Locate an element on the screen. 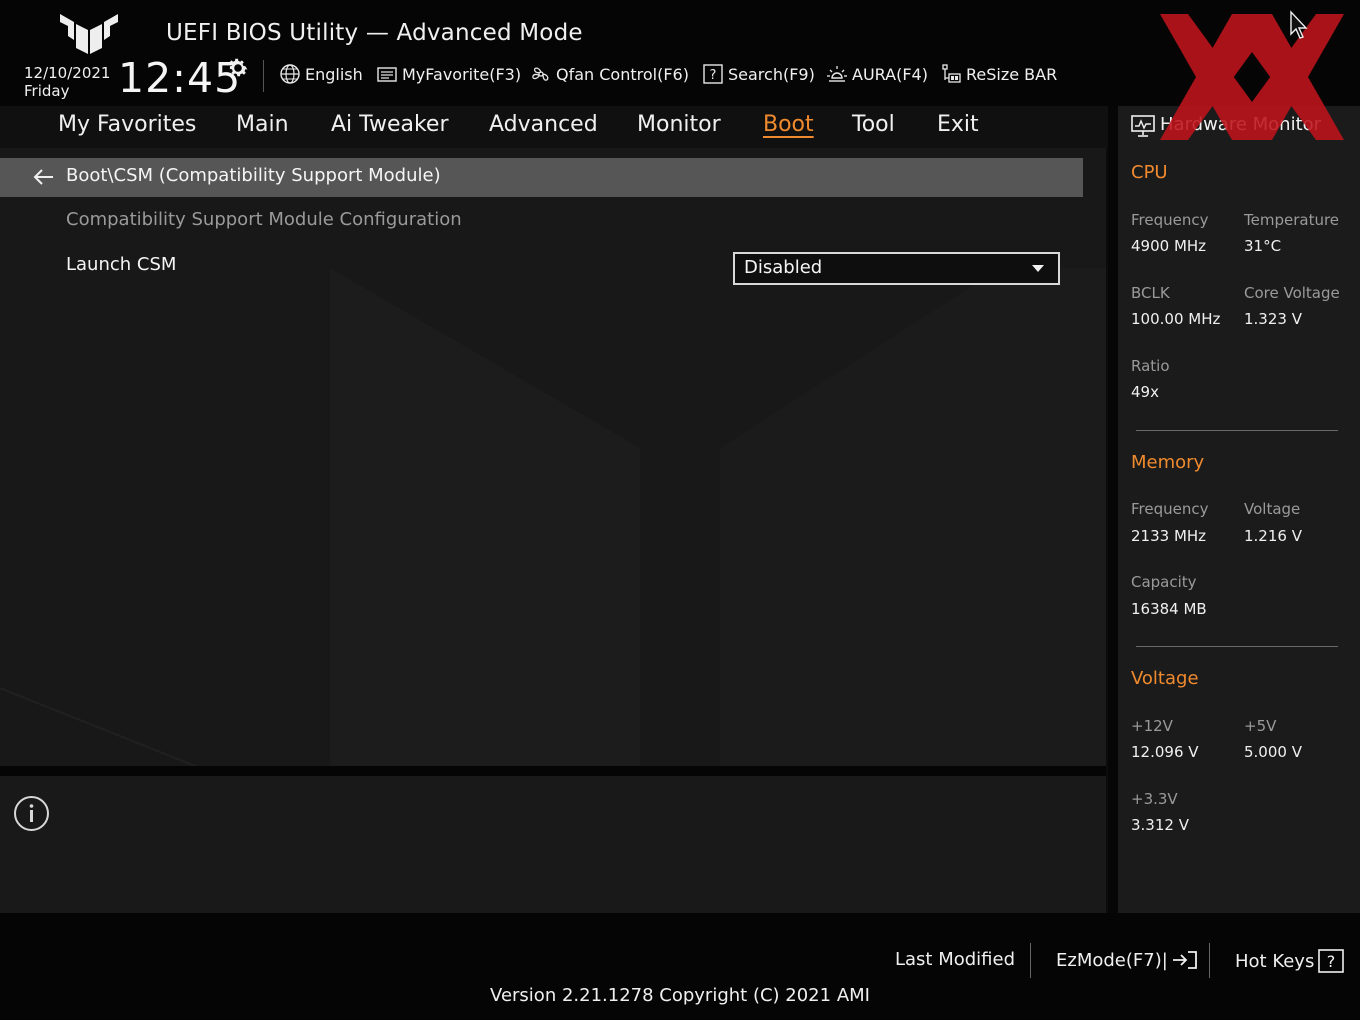 The image size is (1360, 1020). qfan-control-button: Qfan Control(F6) is located at coordinates (609, 74).